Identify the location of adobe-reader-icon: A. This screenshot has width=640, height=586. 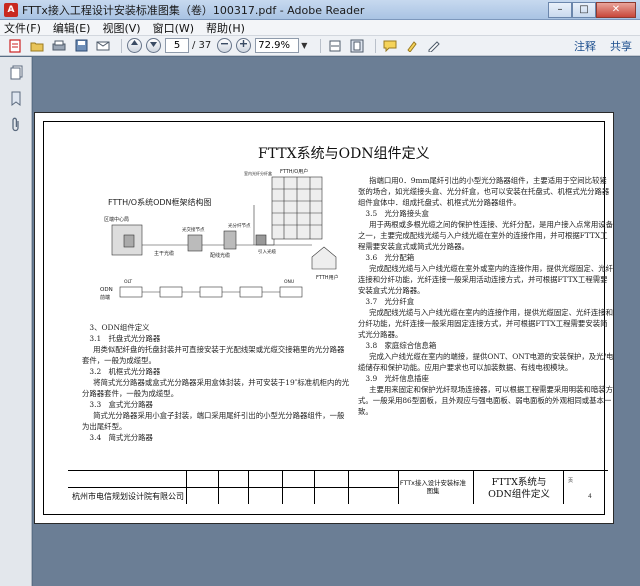
(11, 9).